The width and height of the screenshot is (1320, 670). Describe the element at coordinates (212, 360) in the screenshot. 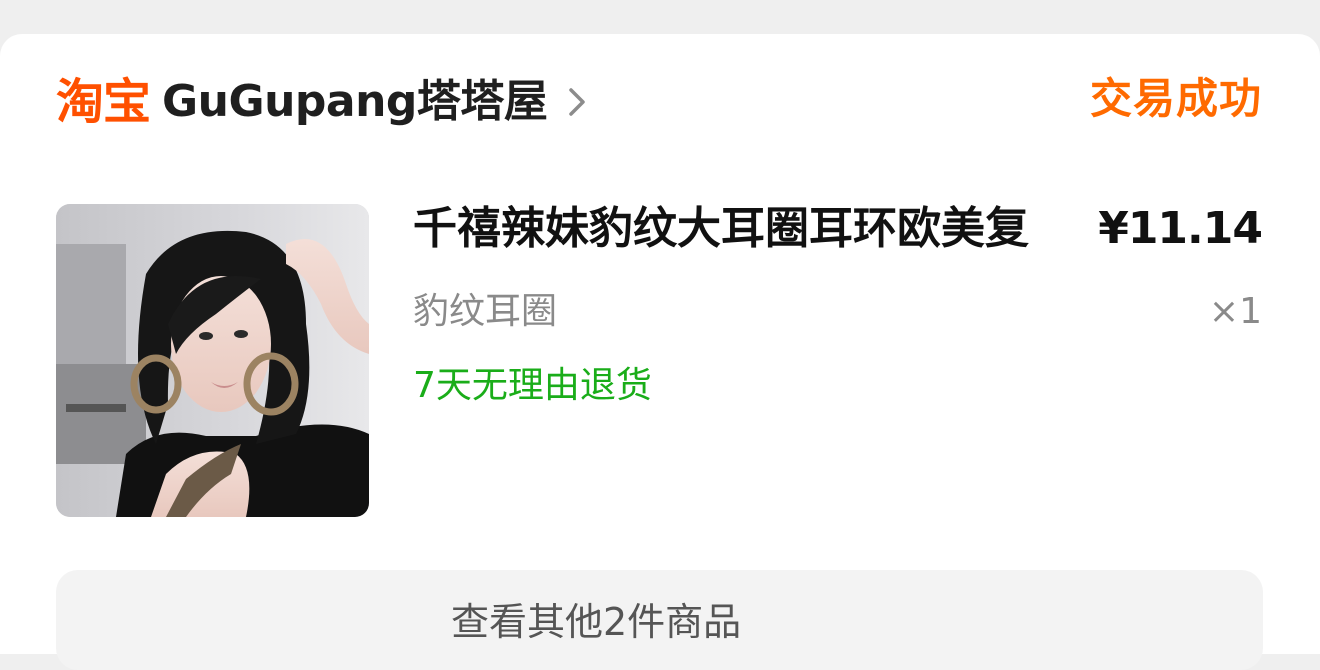

I see `product-thumbnail` at that location.